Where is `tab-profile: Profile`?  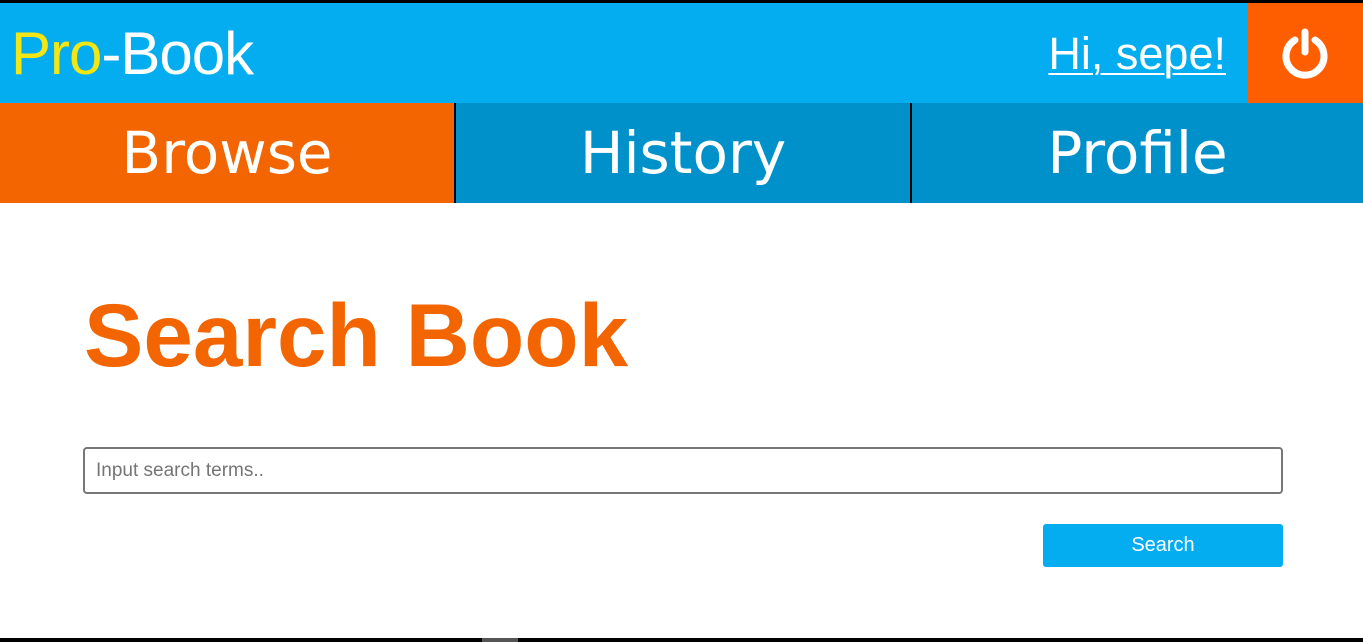
tab-profile: Profile is located at coordinates (1136, 153).